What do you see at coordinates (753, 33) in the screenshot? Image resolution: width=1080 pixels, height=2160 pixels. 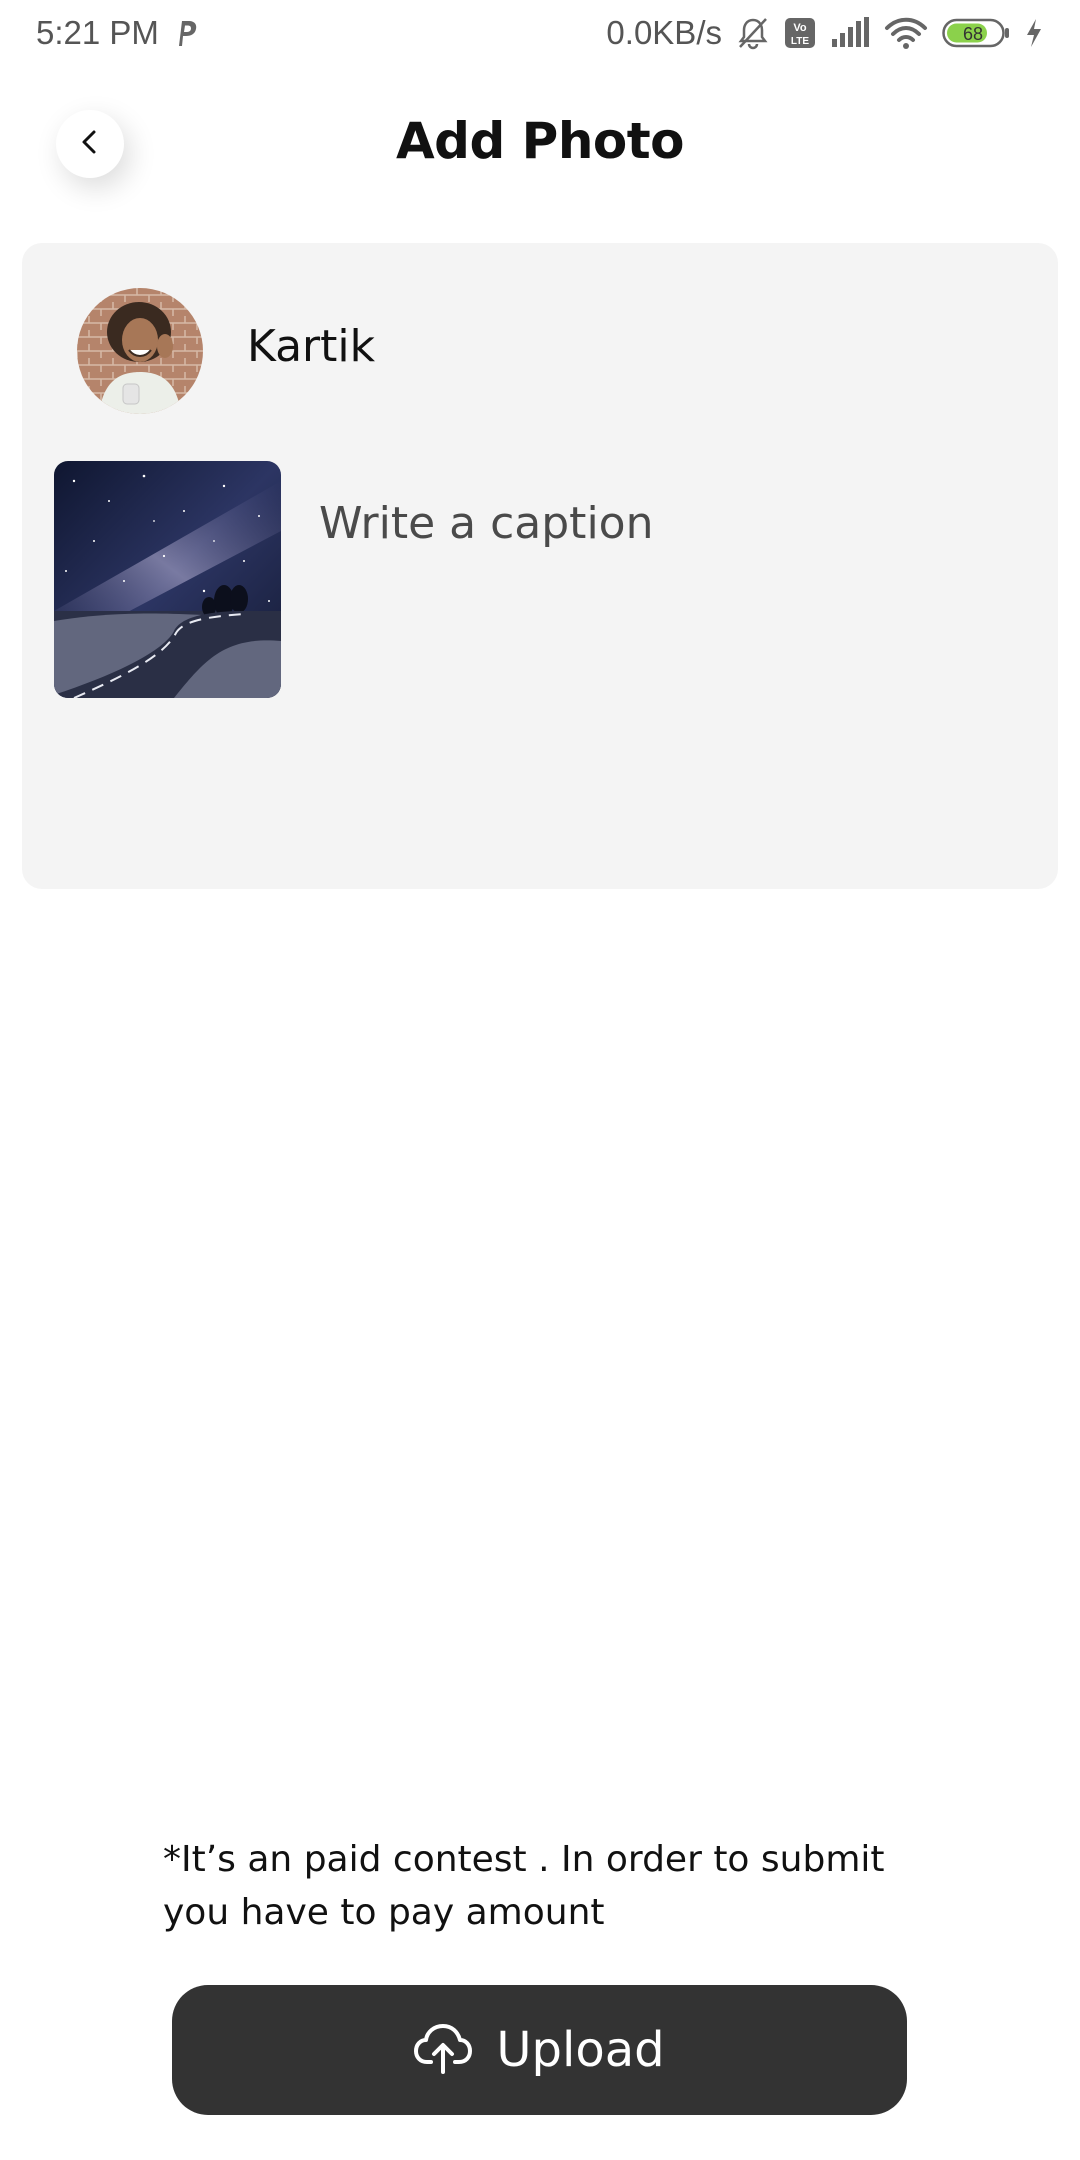 I see `mute-bell-icon` at bounding box center [753, 33].